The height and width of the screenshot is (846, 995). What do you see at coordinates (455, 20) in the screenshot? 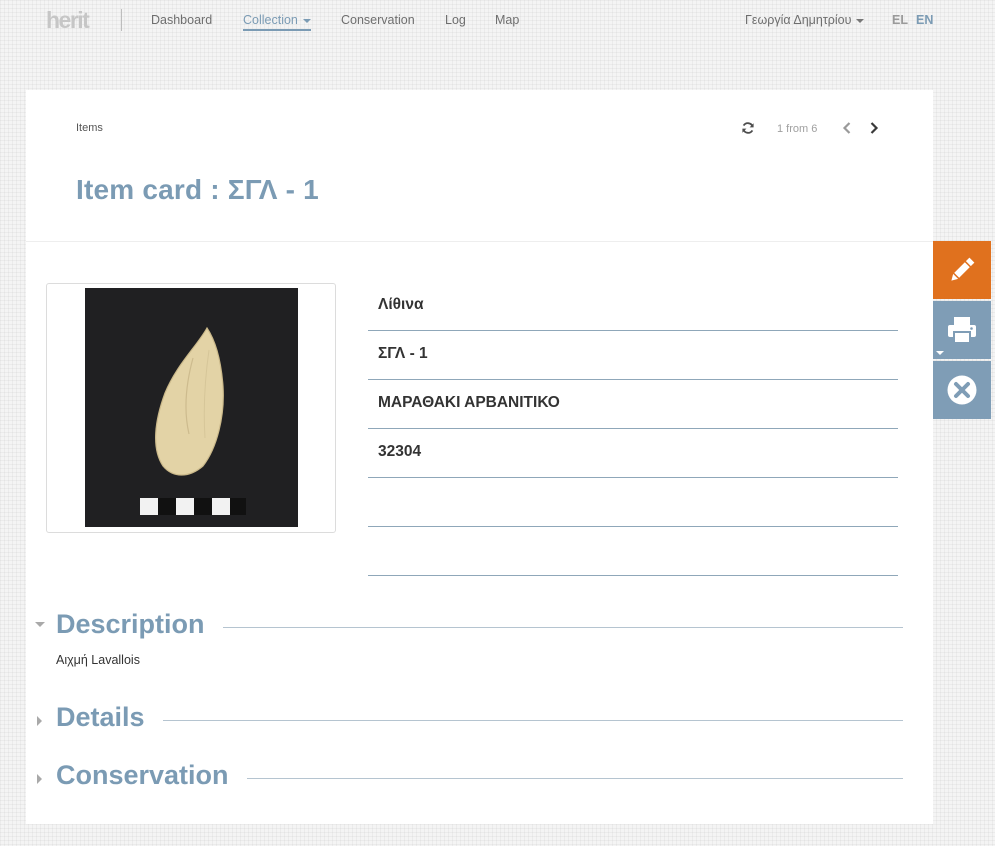
I see `nav-log: Log` at bounding box center [455, 20].